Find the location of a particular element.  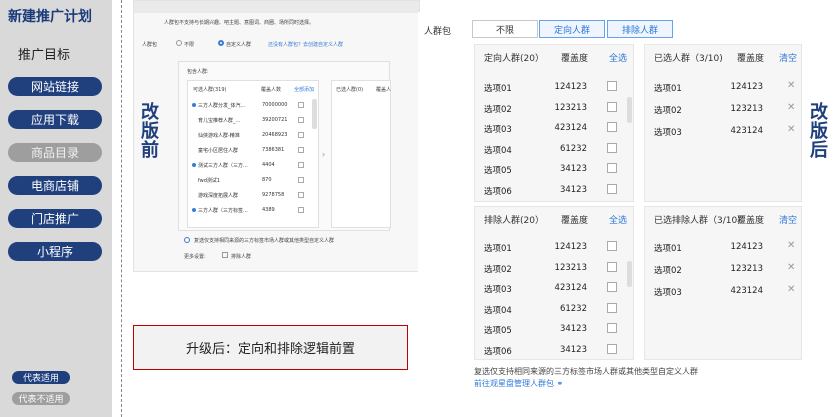

exclude-row: 选项02 123213 is located at coordinates (554, 268).